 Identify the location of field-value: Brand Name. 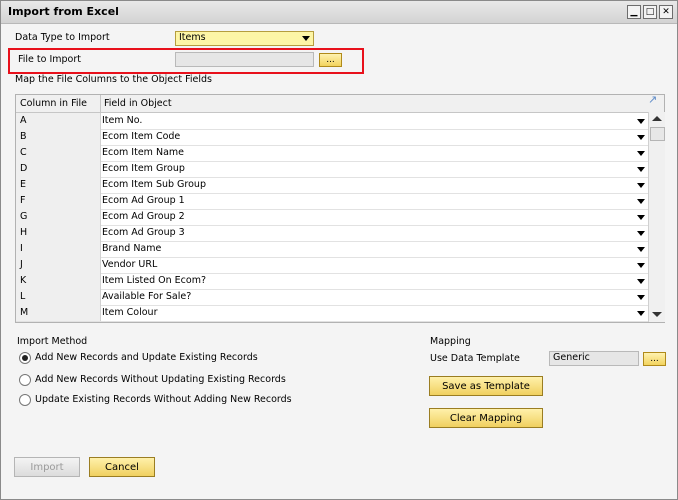
(131, 248).